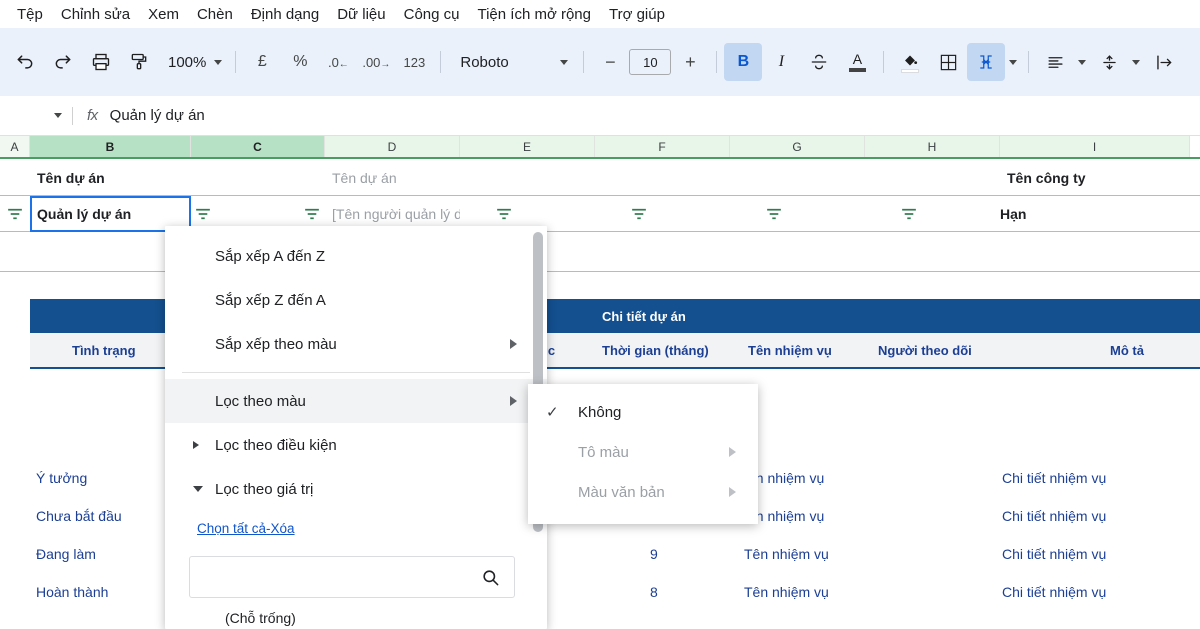 The width and height of the screenshot is (1200, 629). What do you see at coordinates (857, 62) in the screenshot?
I see `text-color-button: A` at bounding box center [857, 62].